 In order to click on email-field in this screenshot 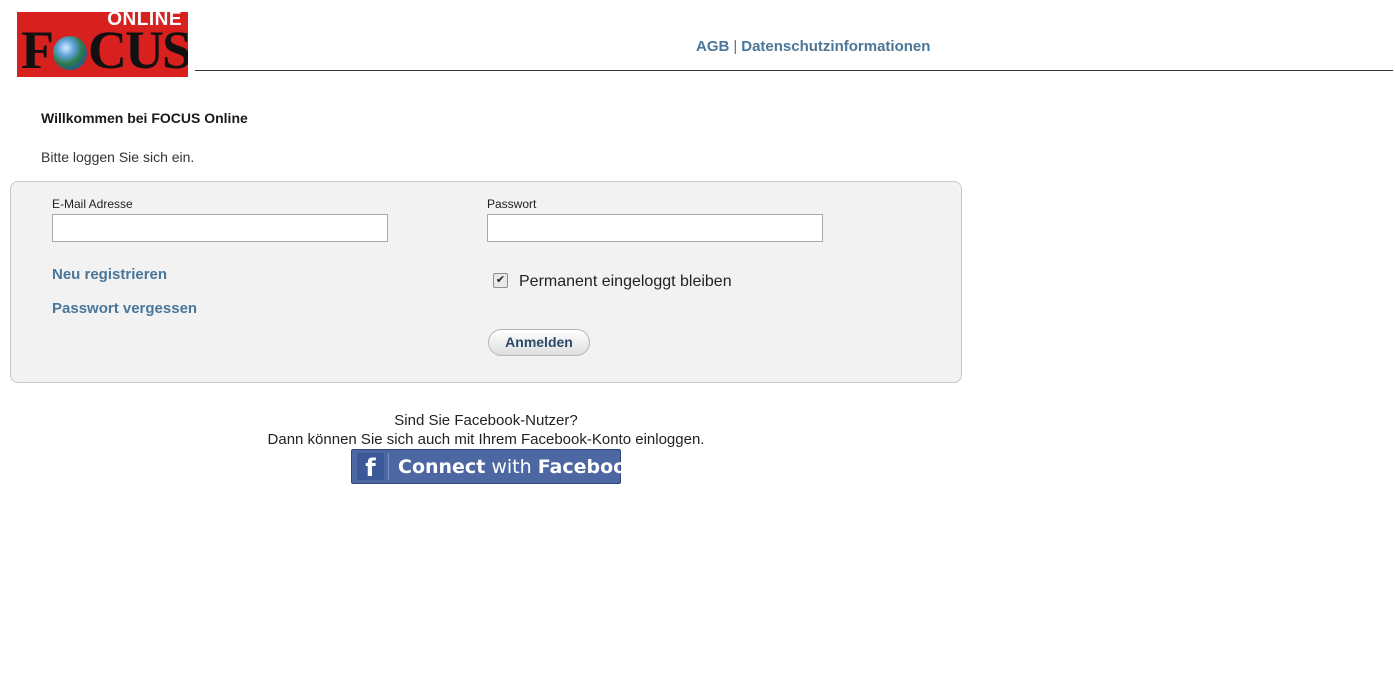, I will do `click(220, 228)`.